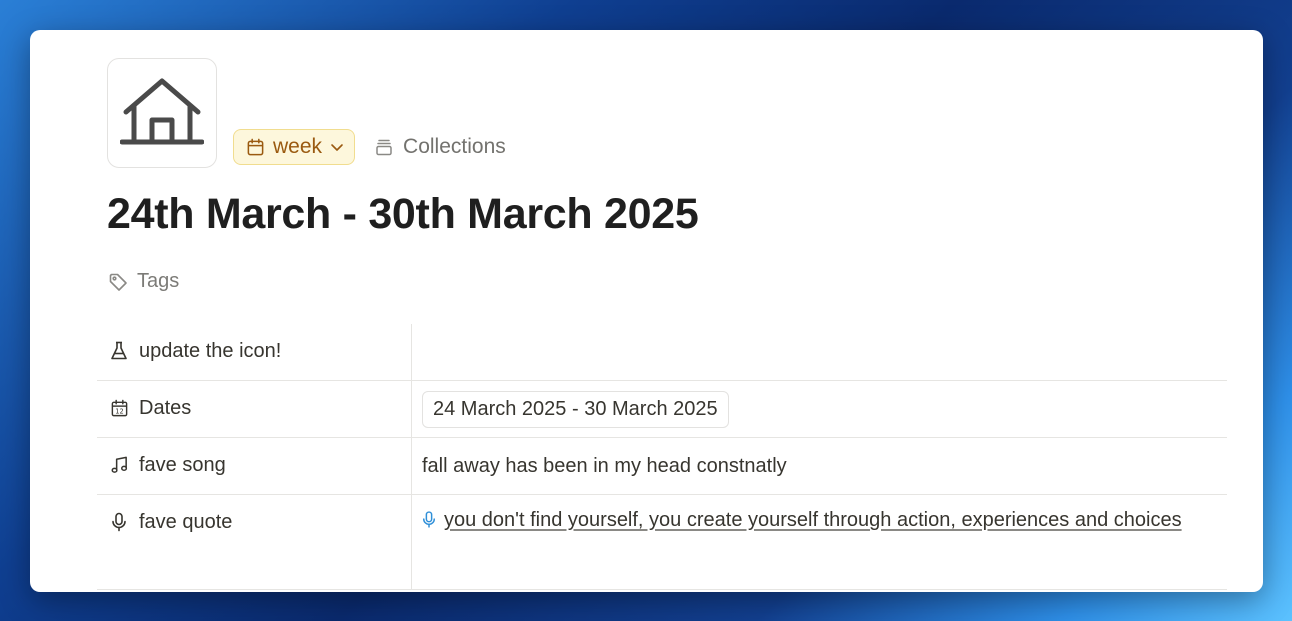  I want to click on property-value-dates: 24 March 2025 - 30 March 2025, so click(819, 409).